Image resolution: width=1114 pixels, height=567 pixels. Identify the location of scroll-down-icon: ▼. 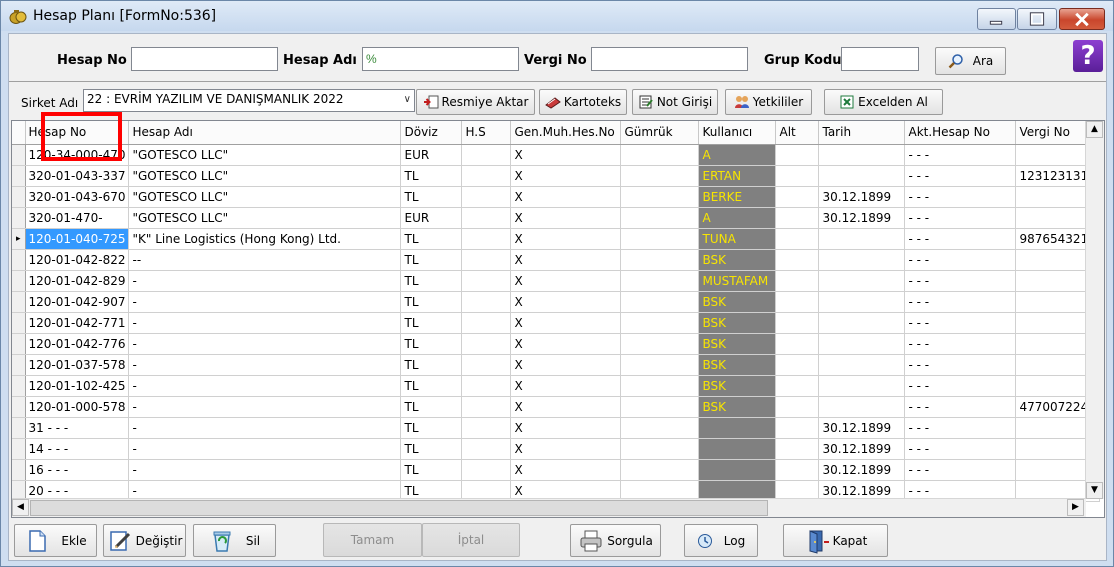
(1094, 490).